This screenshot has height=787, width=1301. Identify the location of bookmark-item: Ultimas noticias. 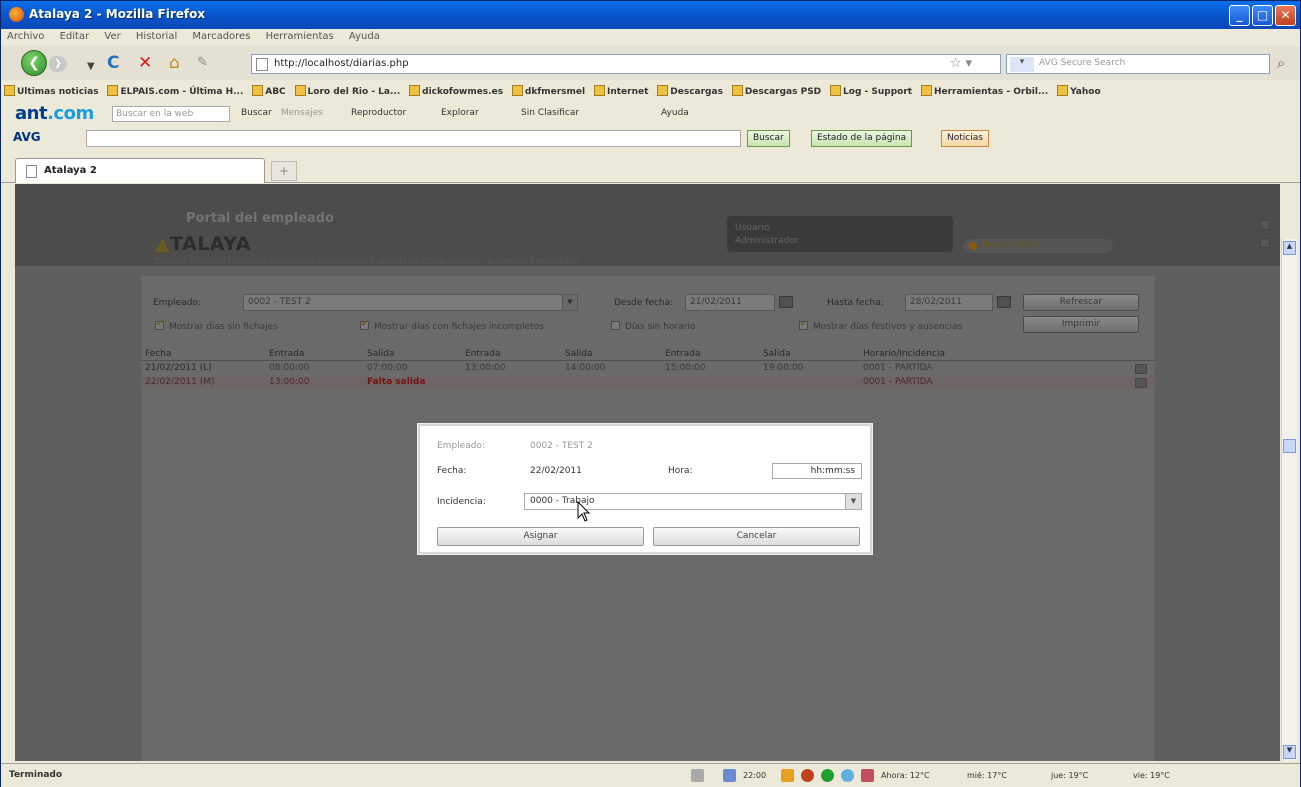
(51, 91).